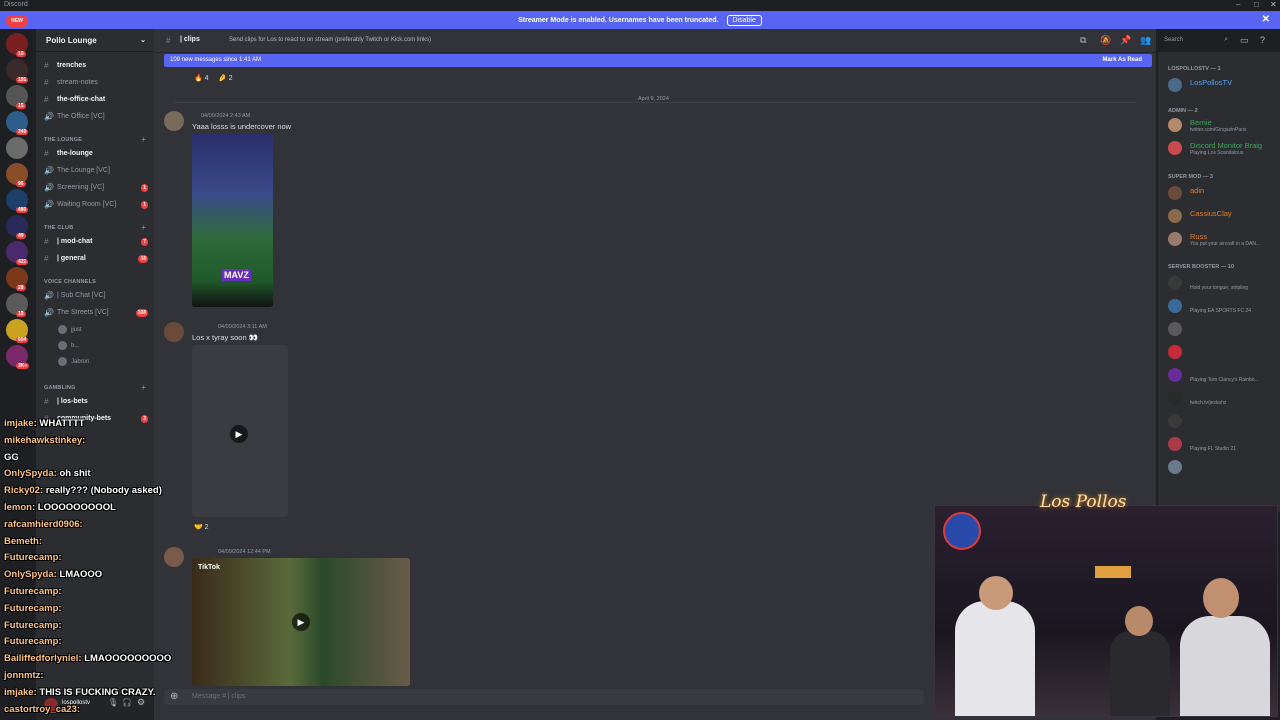 The image size is (1280, 720). What do you see at coordinates (33, 642) in the screenshot?
I see `overlay-chat-username: Futurecamp:` at bounding box center [33, 642].